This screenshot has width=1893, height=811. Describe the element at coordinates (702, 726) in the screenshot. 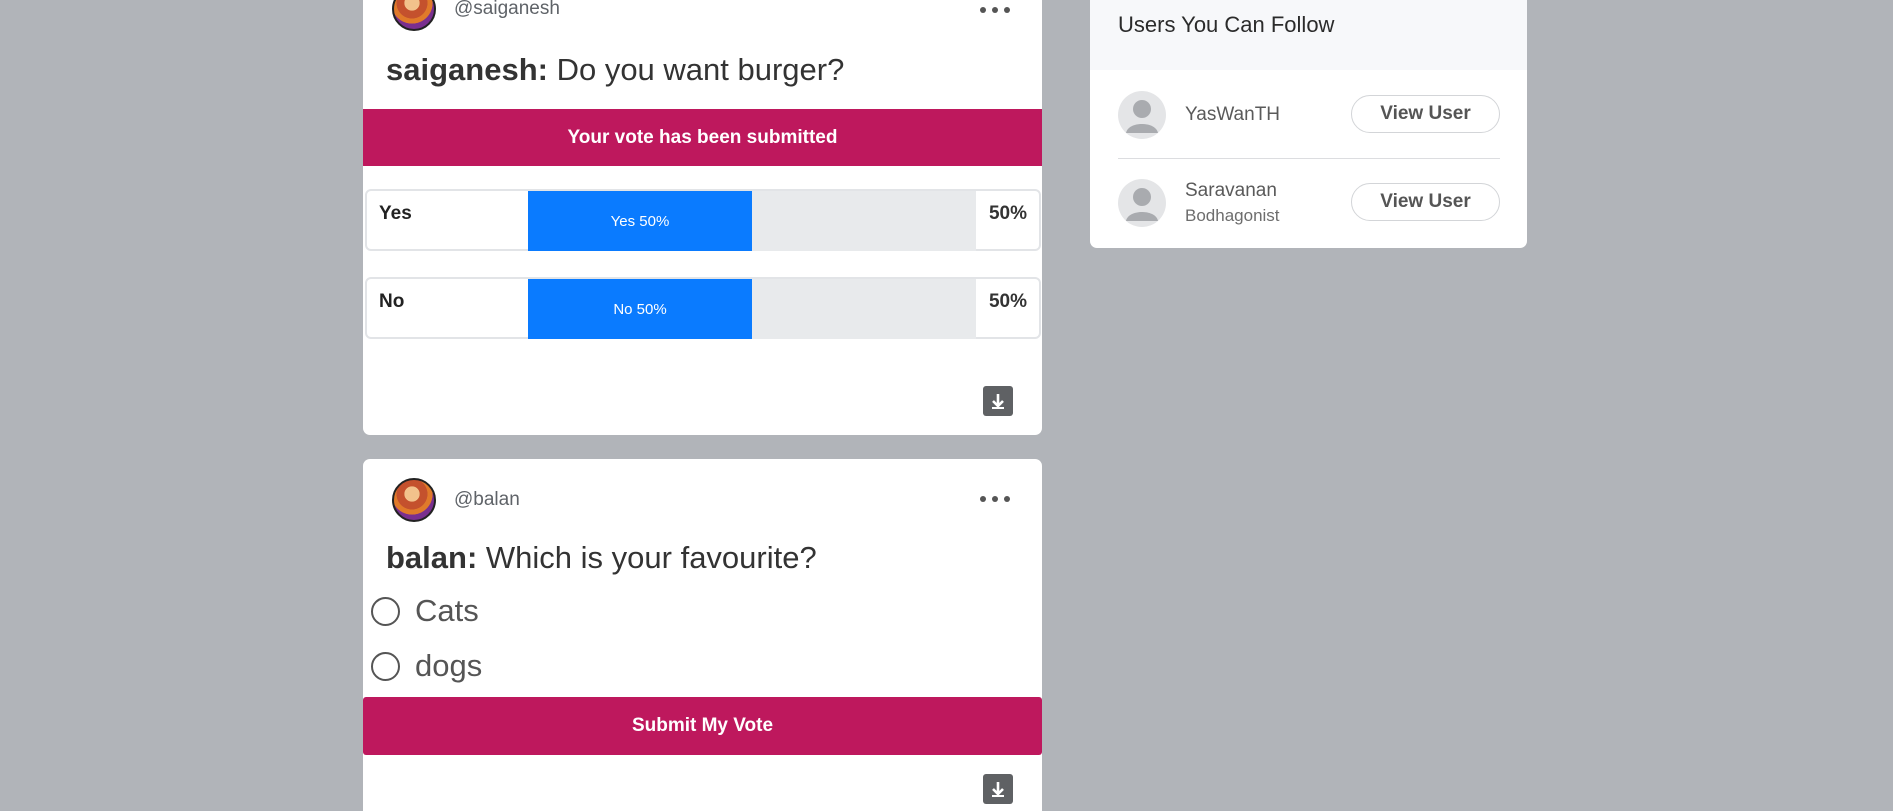

I see `submit-vote-button: Submit My Vote` at that location.